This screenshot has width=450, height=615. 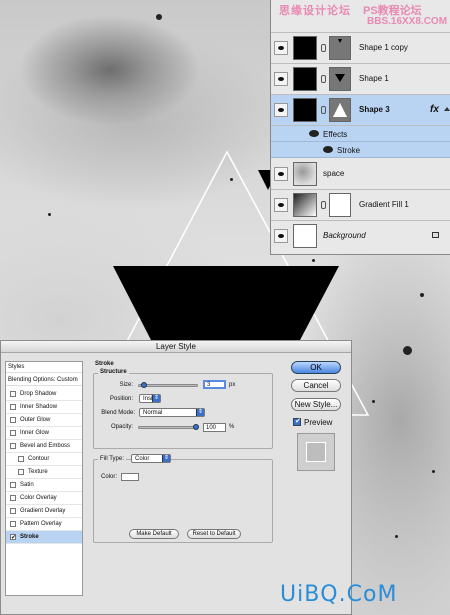 What do you see at coordinates (333, 173) in the screenshot?
I see `layer-name: space` at bounding box center [333, 173].